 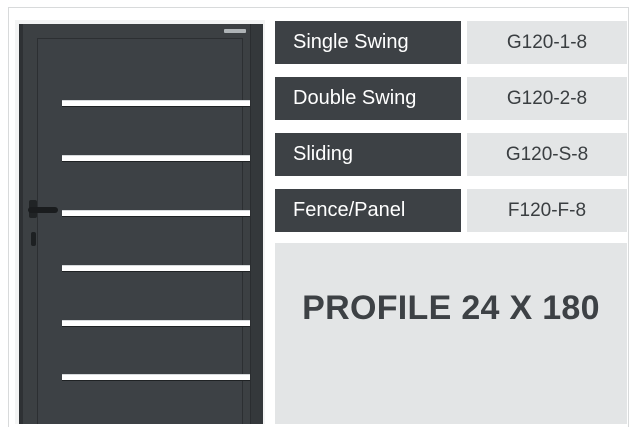 What do you see at coordinates (547, 98) in the screenshot?
I see `row-code-double-swing: G120-2-8` at bounding box center [547, 98].